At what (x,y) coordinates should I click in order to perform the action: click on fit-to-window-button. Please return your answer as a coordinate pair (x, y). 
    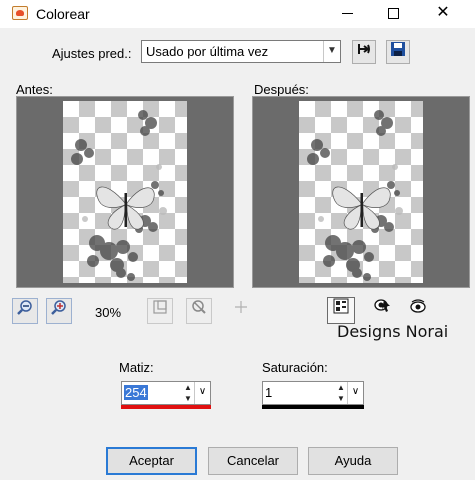
    Looking at the image, I should click on (160, 311).